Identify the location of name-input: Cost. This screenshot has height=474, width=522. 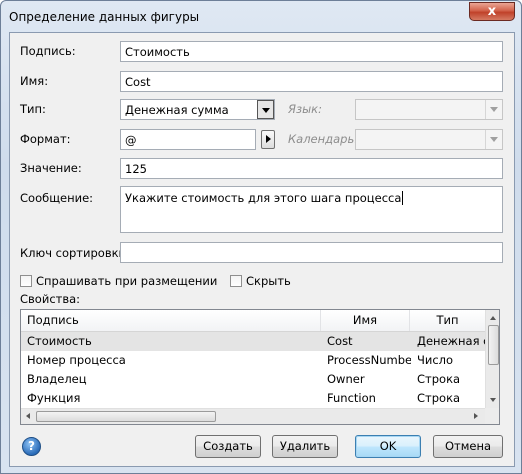
(311, 81).